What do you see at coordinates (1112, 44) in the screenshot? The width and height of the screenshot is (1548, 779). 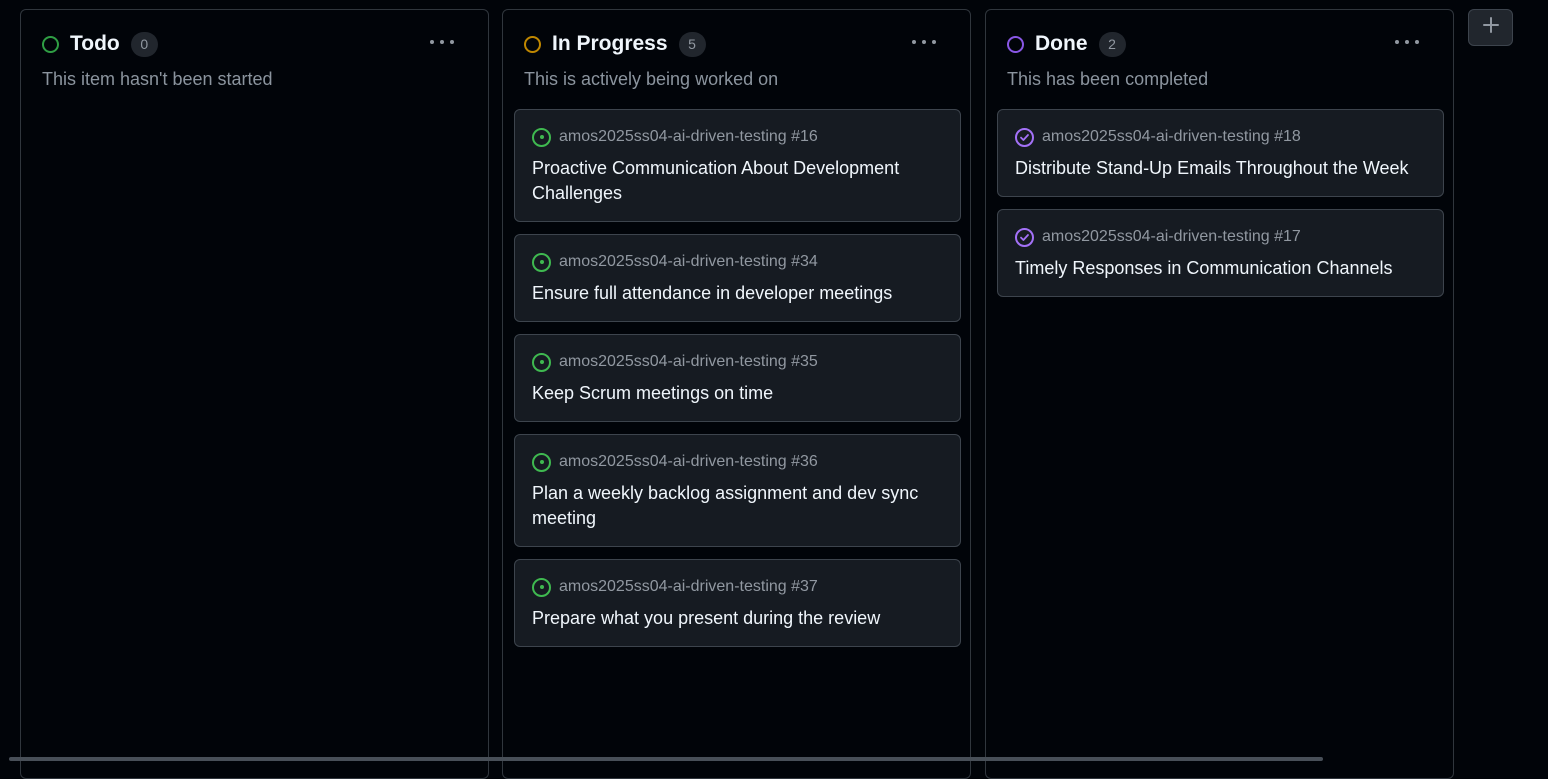 I see `item-count-badge: 2` at bounding box center [1112, 44].